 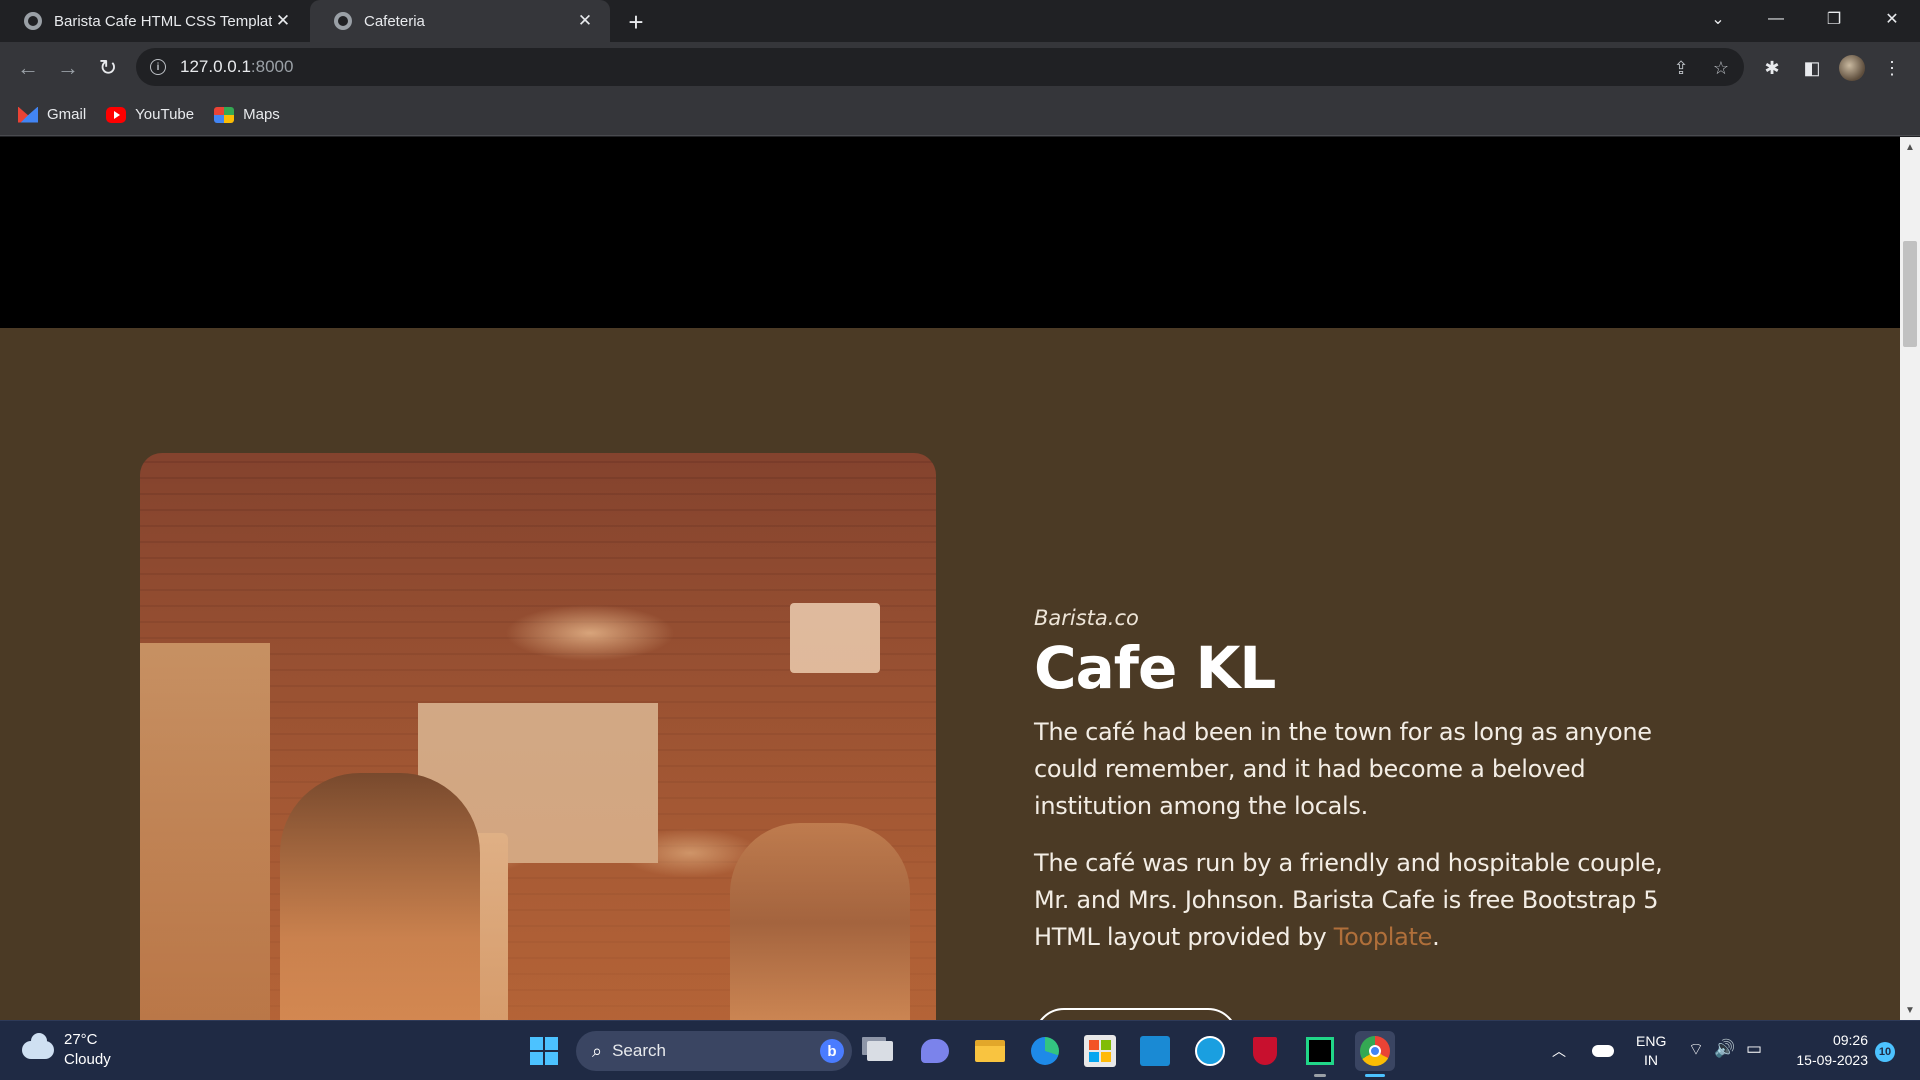 What do you see at coordinates (1559, 1051) in the screenshot?
I see `show-hidden-icons-icon: ︿` at bounding box center [1559, 1051].